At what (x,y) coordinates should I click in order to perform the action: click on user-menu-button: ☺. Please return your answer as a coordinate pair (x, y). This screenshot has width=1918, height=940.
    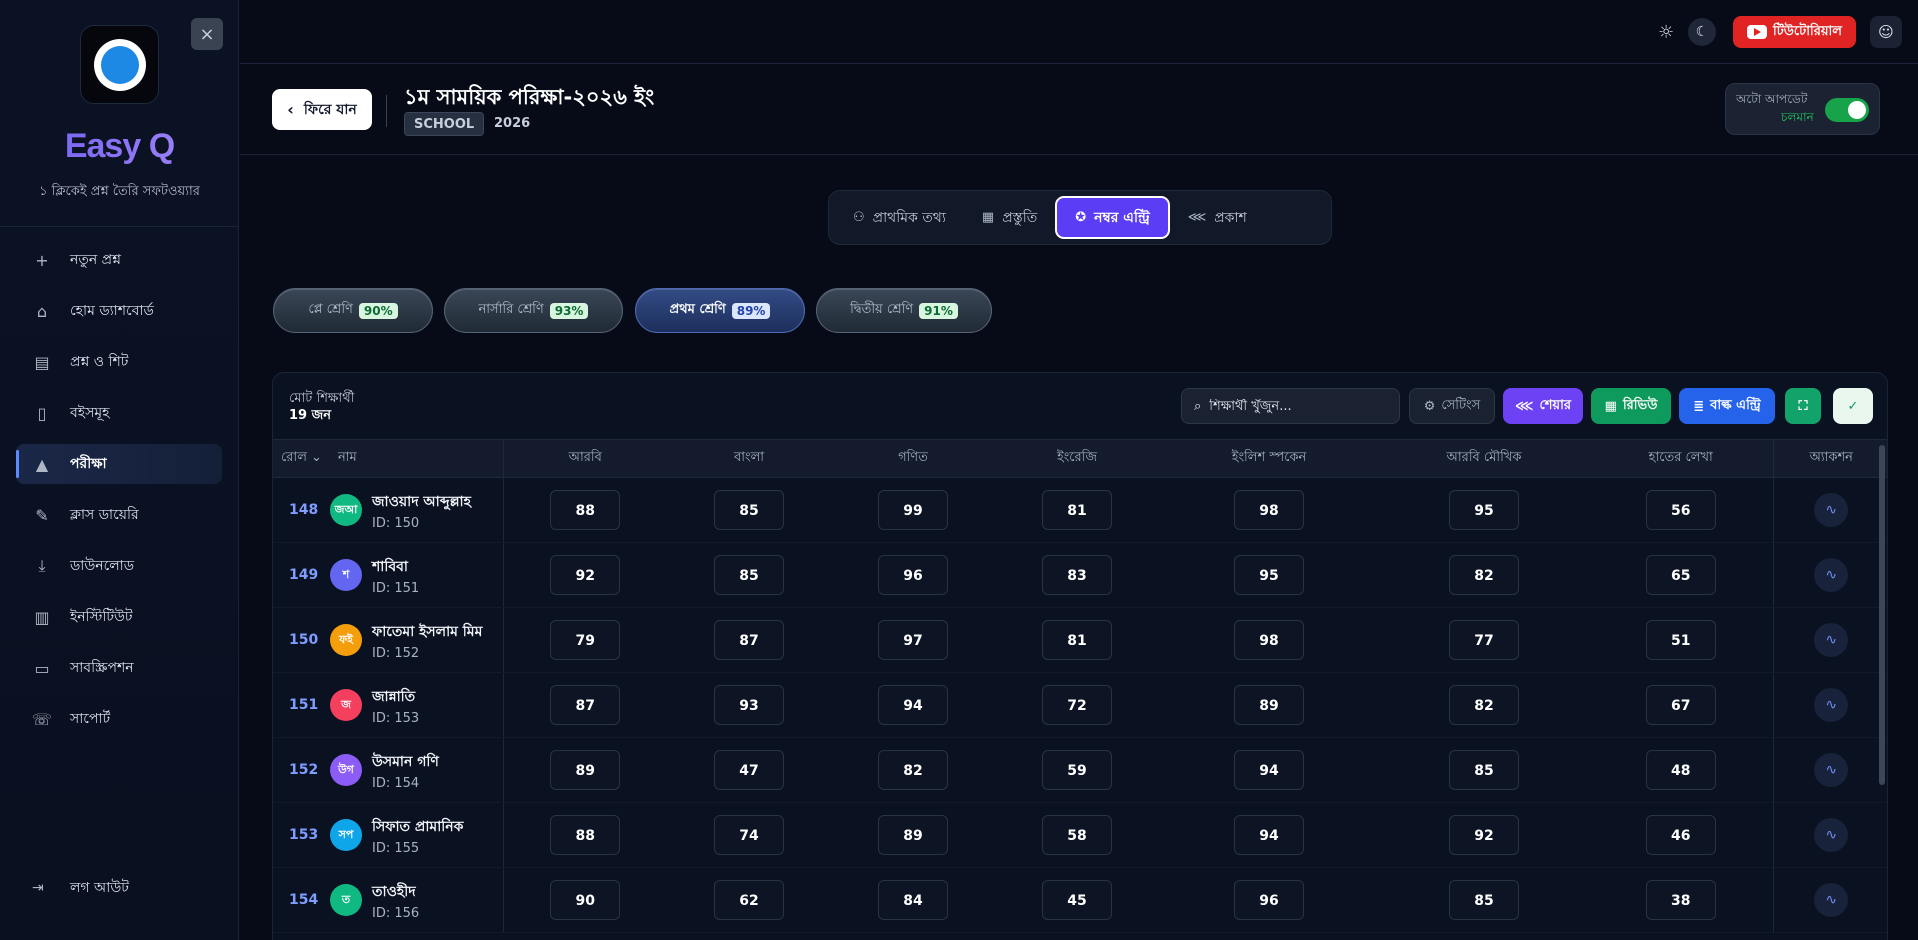
    Looking at the image, I should click on (1886, 32).